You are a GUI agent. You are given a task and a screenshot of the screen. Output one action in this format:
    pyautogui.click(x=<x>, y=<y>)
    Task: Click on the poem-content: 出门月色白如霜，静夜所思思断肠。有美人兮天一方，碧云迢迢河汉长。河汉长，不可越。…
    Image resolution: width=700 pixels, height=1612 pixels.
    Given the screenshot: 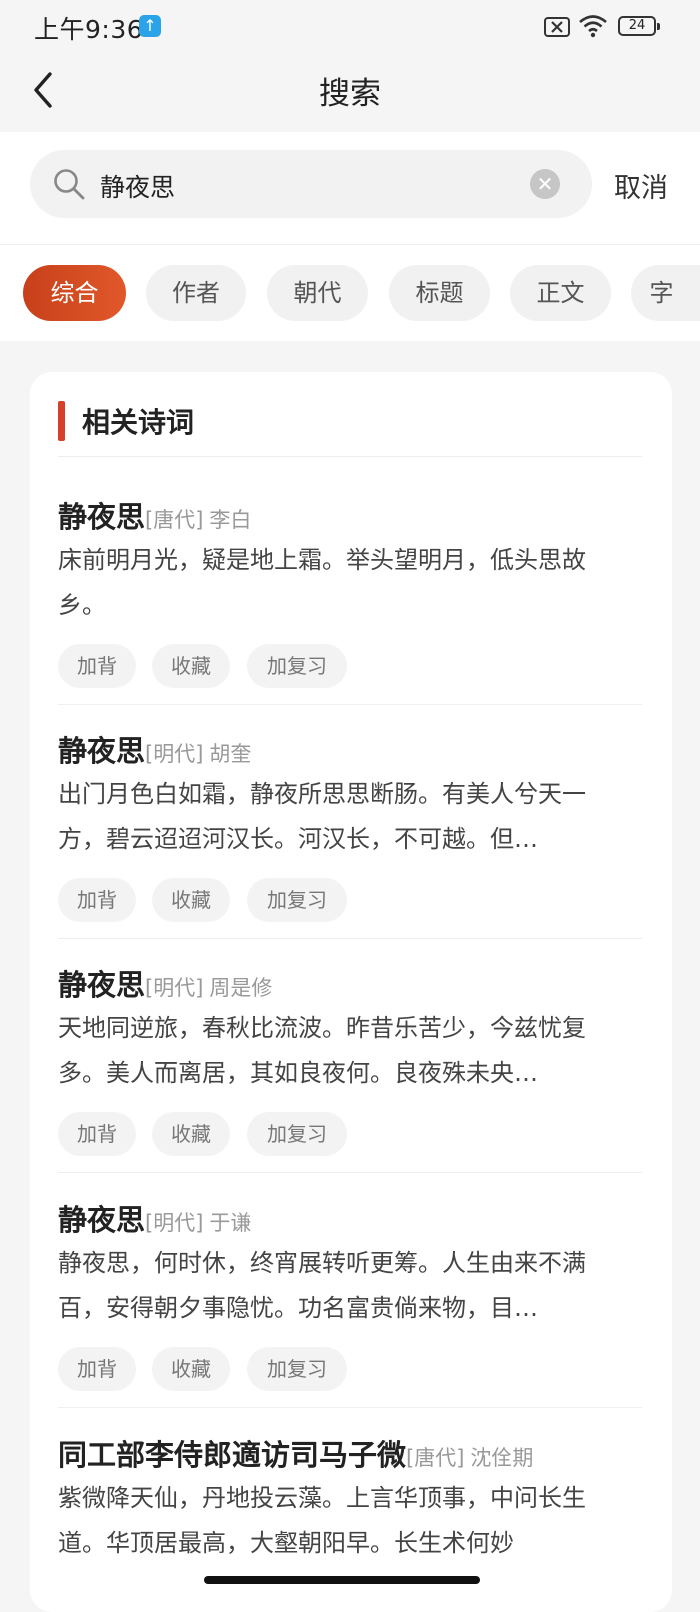 What is the action you would take?
    pyautogui.click(x=322, y=816)
    